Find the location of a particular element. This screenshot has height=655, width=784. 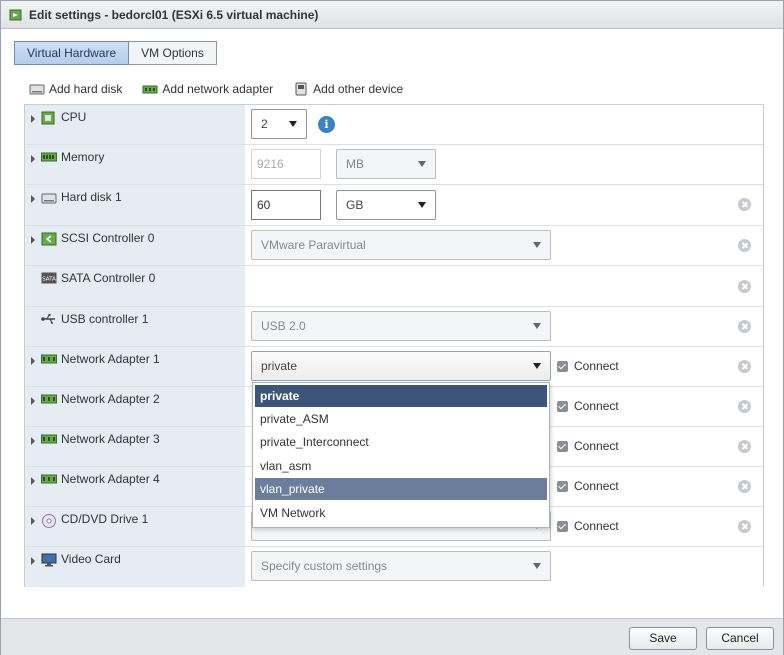

add-network-adapter-label: Add network adapter is located at coordinates (218, 89).